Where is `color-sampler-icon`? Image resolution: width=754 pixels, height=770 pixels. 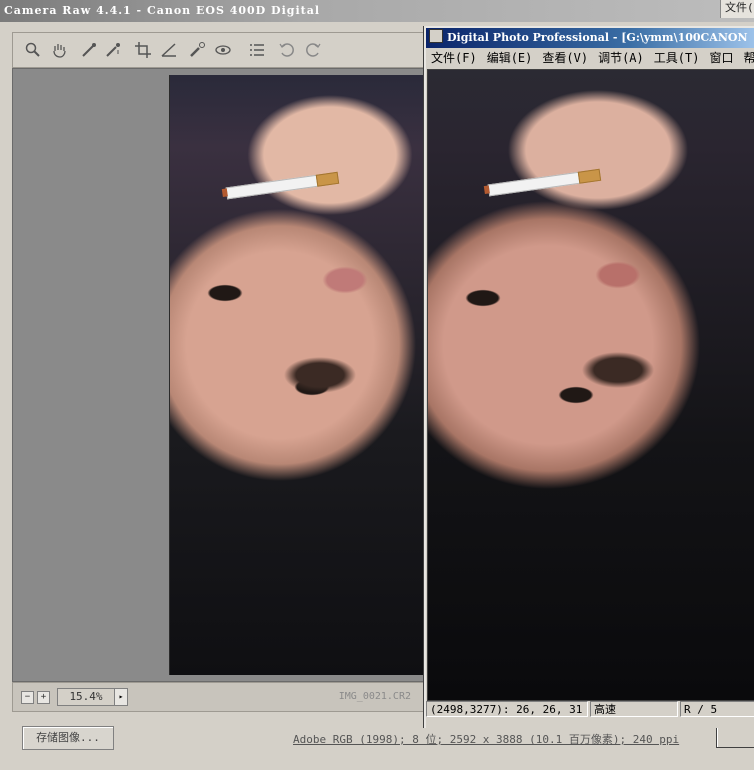 color-sampler-icon is located at coordinates (113, 50).